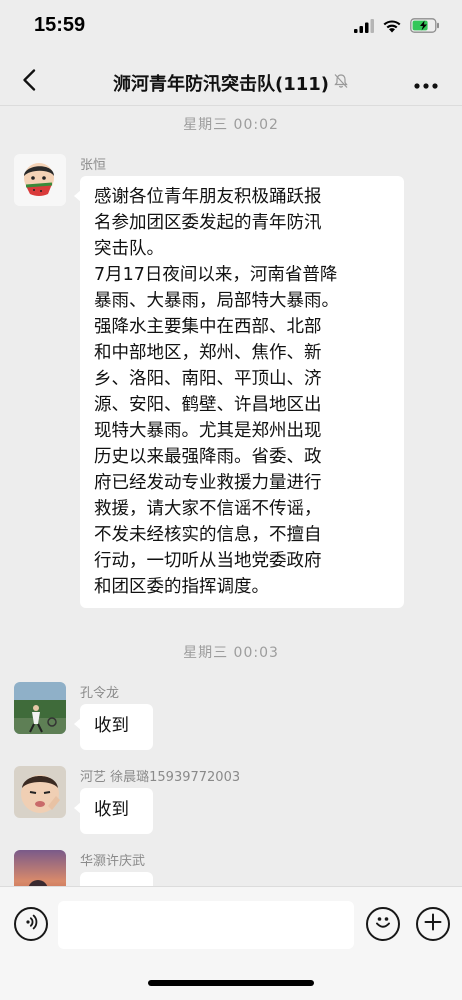 The image size is (462, 1000). What do you see at coordinates (206, 925) in the screenshot?
I see `message-input` at bounding box center [206, 925].